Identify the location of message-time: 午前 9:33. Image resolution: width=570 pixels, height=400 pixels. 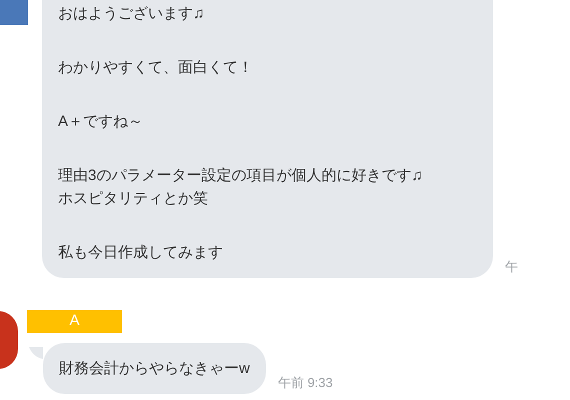
(305, 383).